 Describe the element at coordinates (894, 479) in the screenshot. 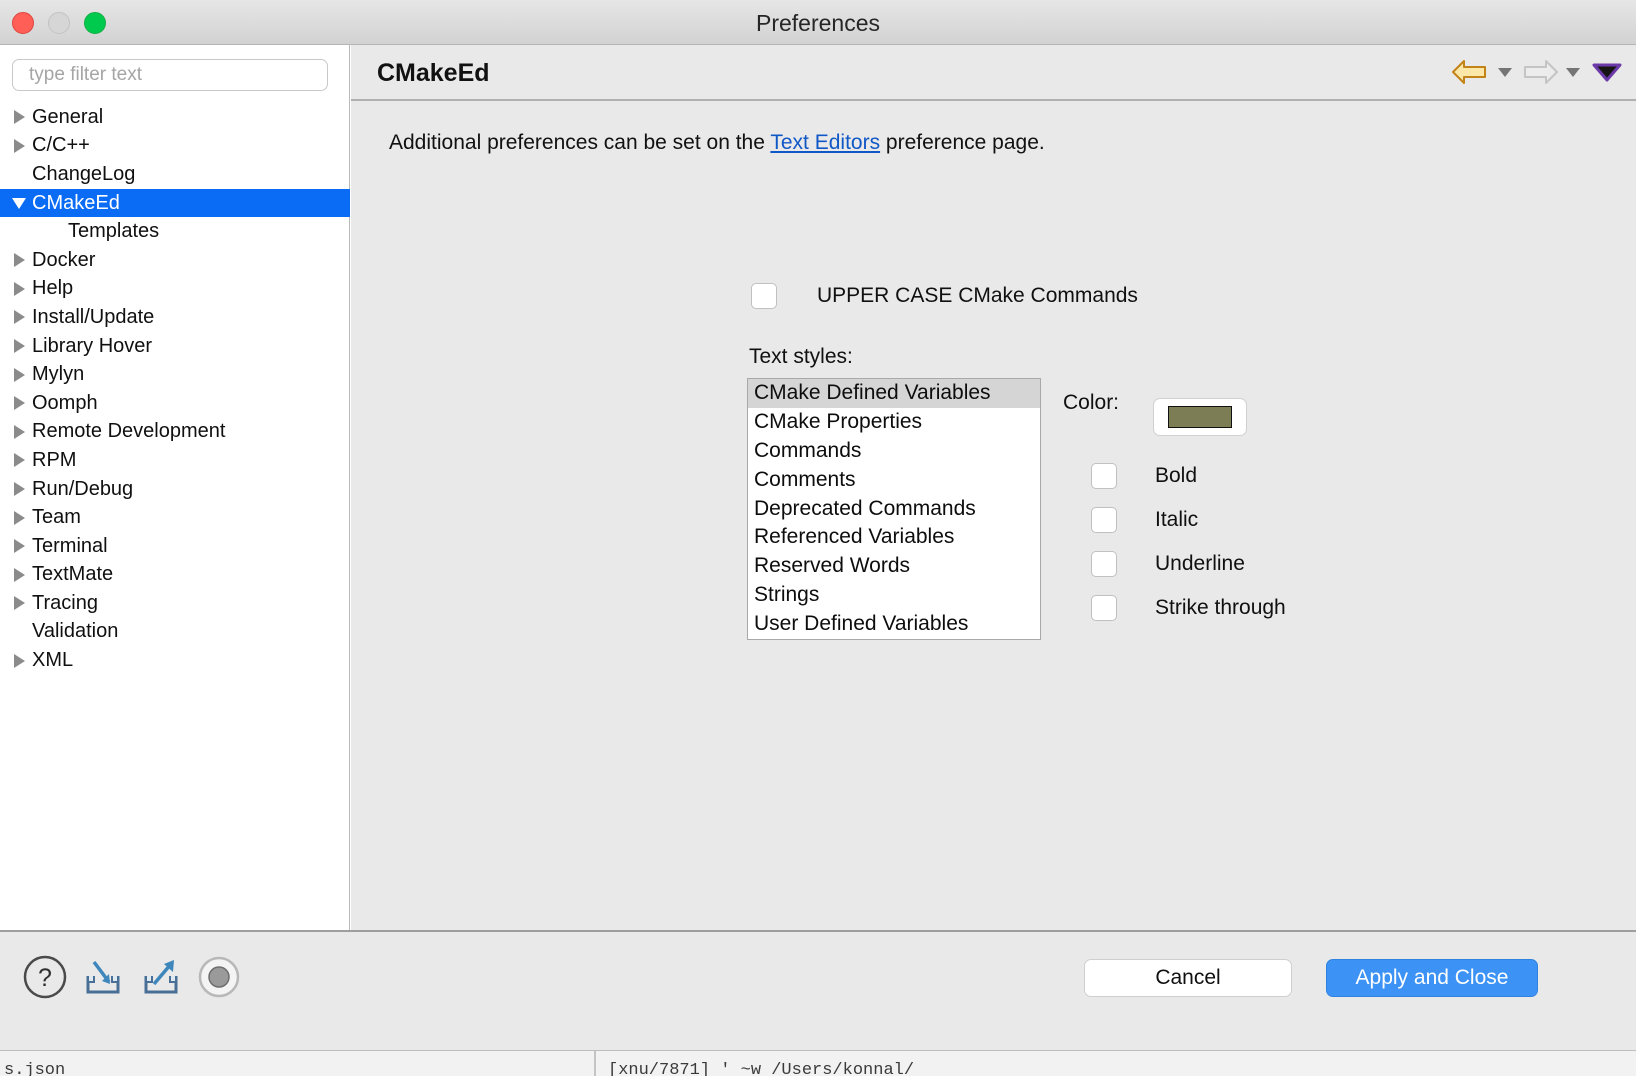

I see `list-item: Comments` at that location.